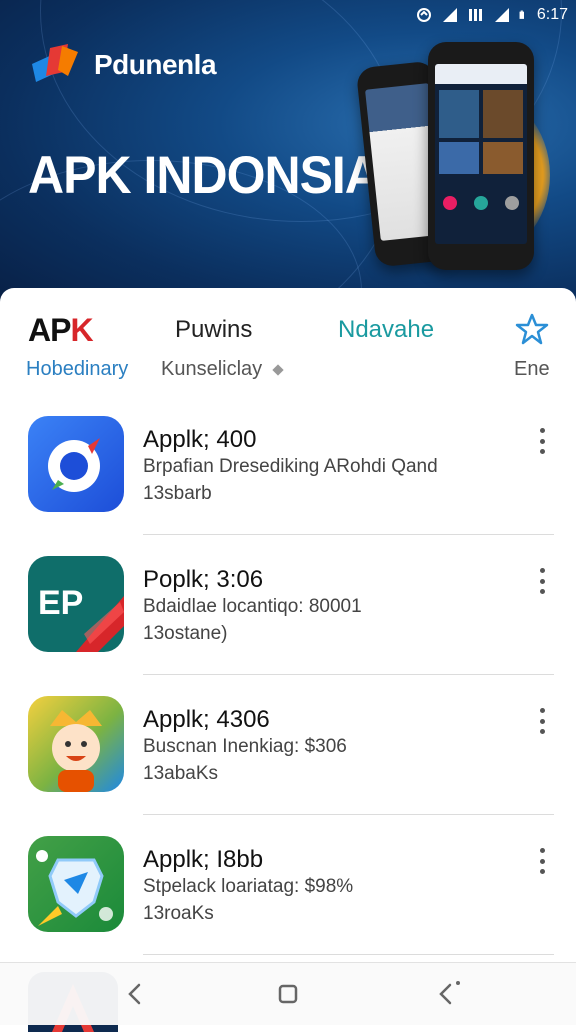 This screenshot has height=1032, width=576. I want to click on app-description: Brpafian Dresediking ARohdi Qand, so click(290, 466).